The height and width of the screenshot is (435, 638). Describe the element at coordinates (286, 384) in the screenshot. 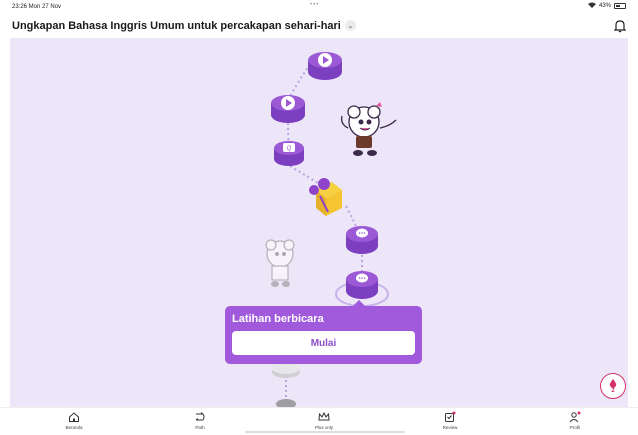

I see `lesson-node-locked` at that location.